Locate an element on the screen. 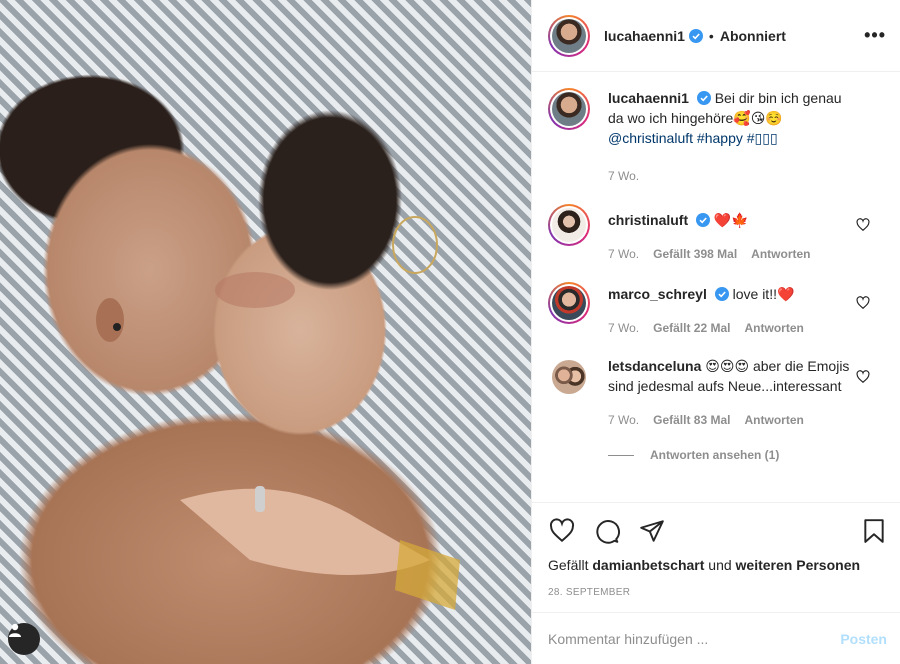  follow-status-button: Abonniert is located at coordinates (753, 36).